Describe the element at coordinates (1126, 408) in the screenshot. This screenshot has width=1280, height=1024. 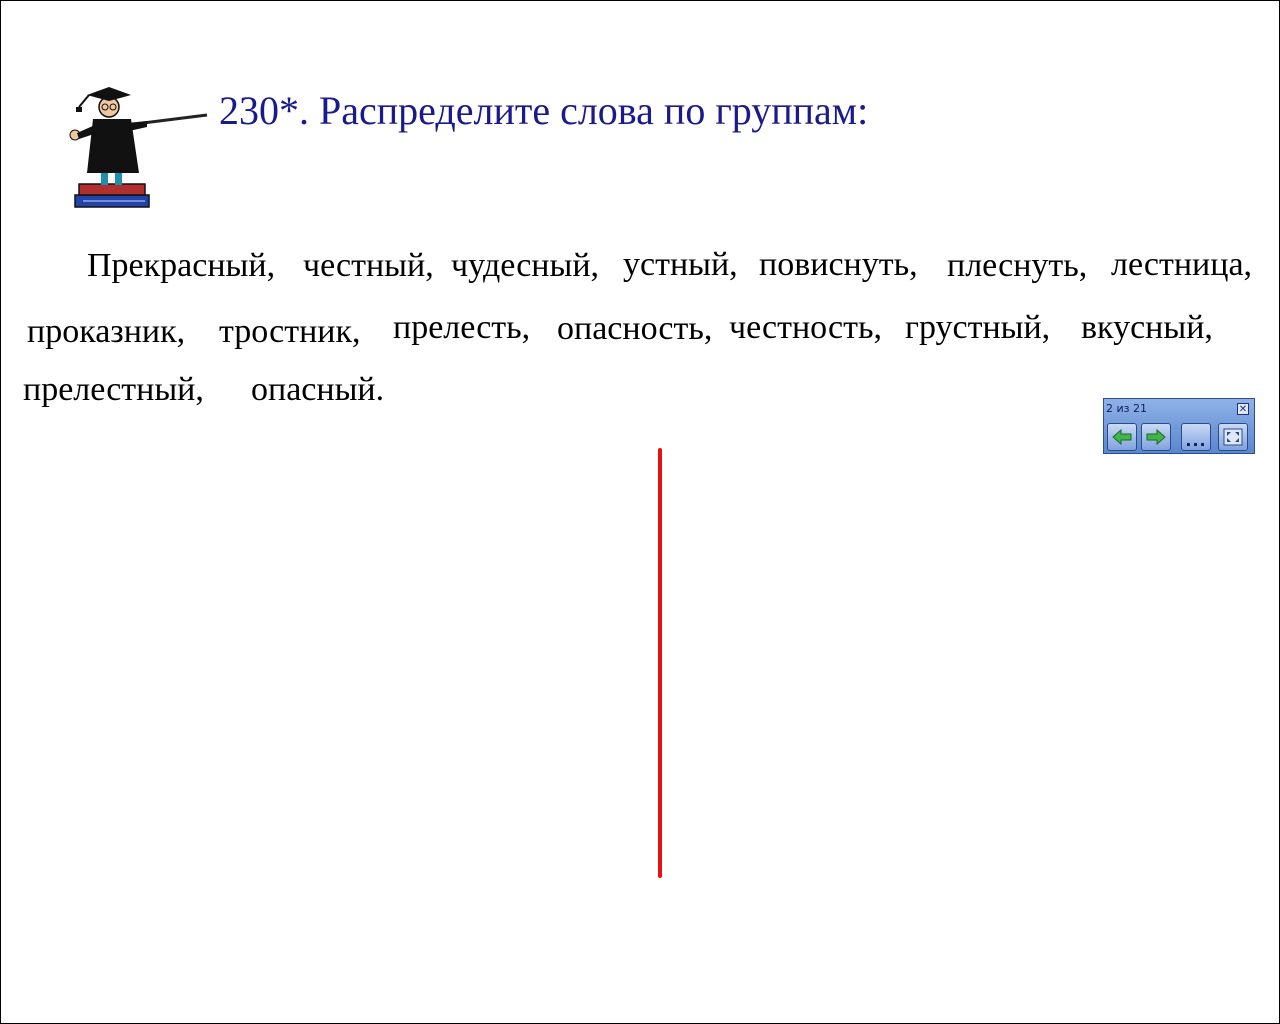
I see `slide-counter: 2 из 21` at that location.